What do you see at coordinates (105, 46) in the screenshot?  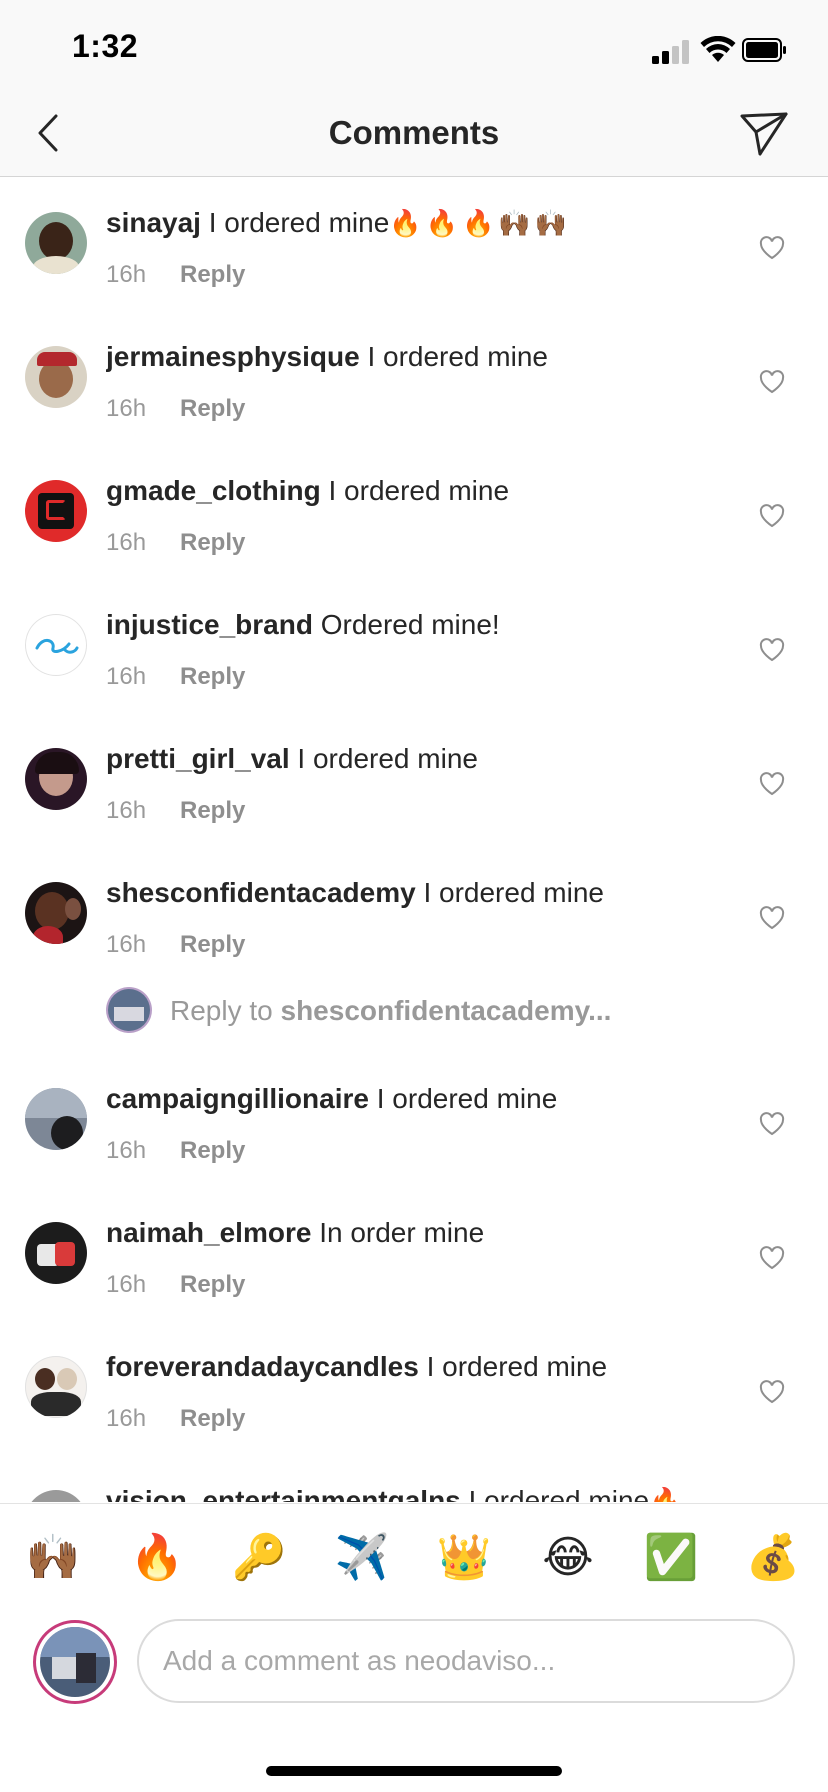 I see `status-time: 1:32` at bounding box center [105, 46].